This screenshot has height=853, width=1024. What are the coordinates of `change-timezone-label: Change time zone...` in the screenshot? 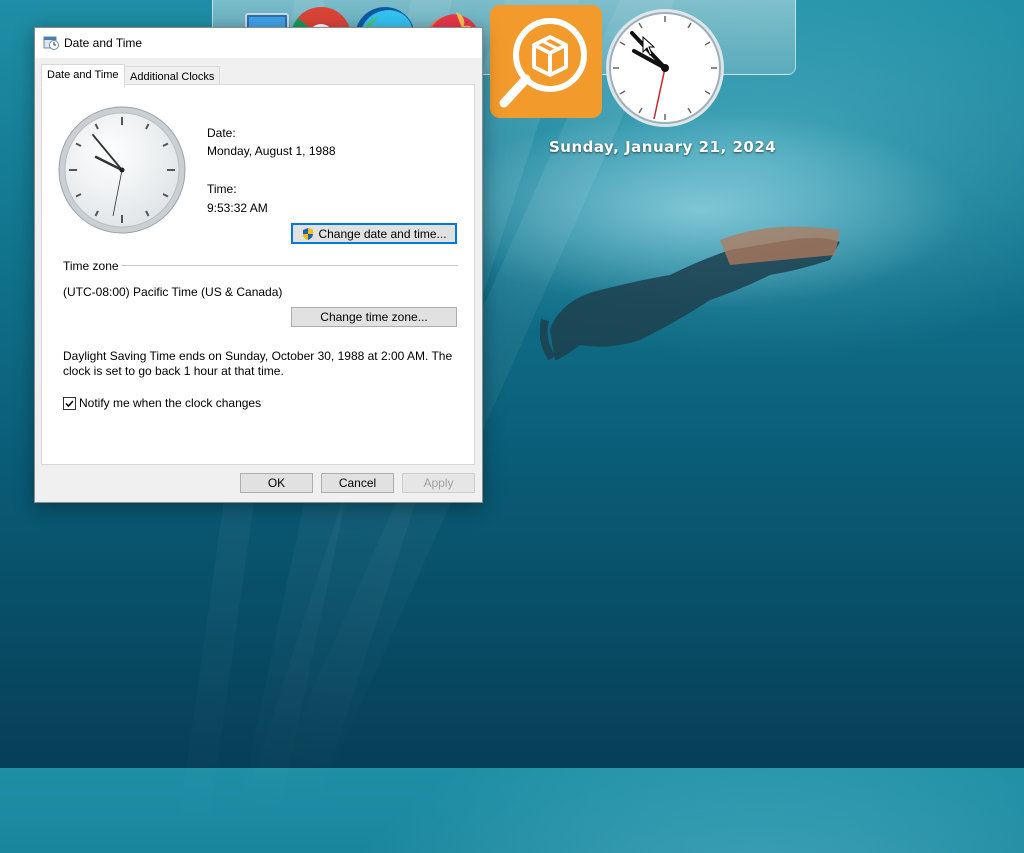 It's located at (374, 317).